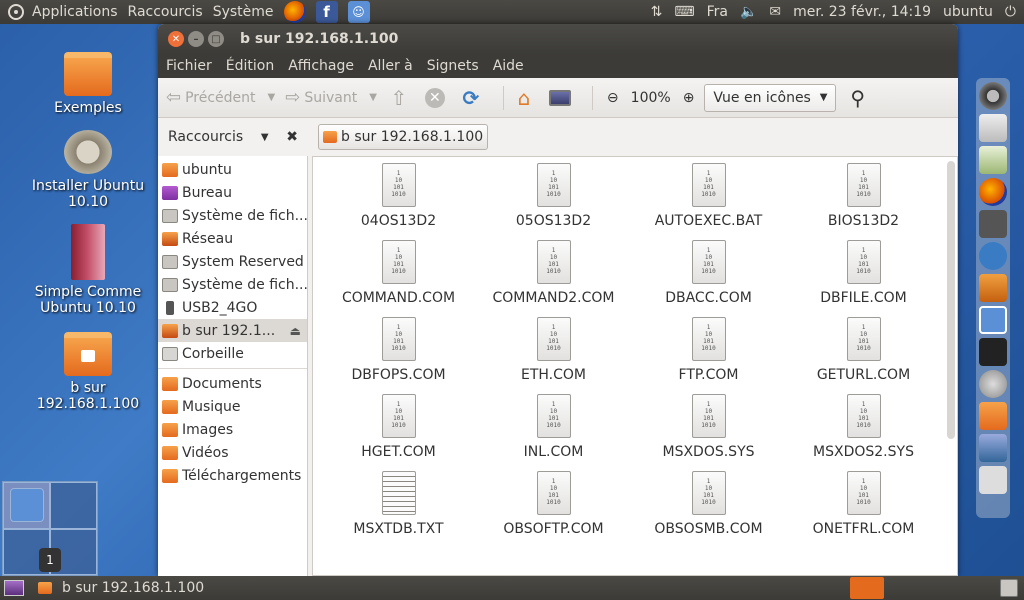 The image size is (1024, 600). Describe the element at coordinates (16, 12) in the screenshot. I see `ubuntu-logo-icon` at that location.